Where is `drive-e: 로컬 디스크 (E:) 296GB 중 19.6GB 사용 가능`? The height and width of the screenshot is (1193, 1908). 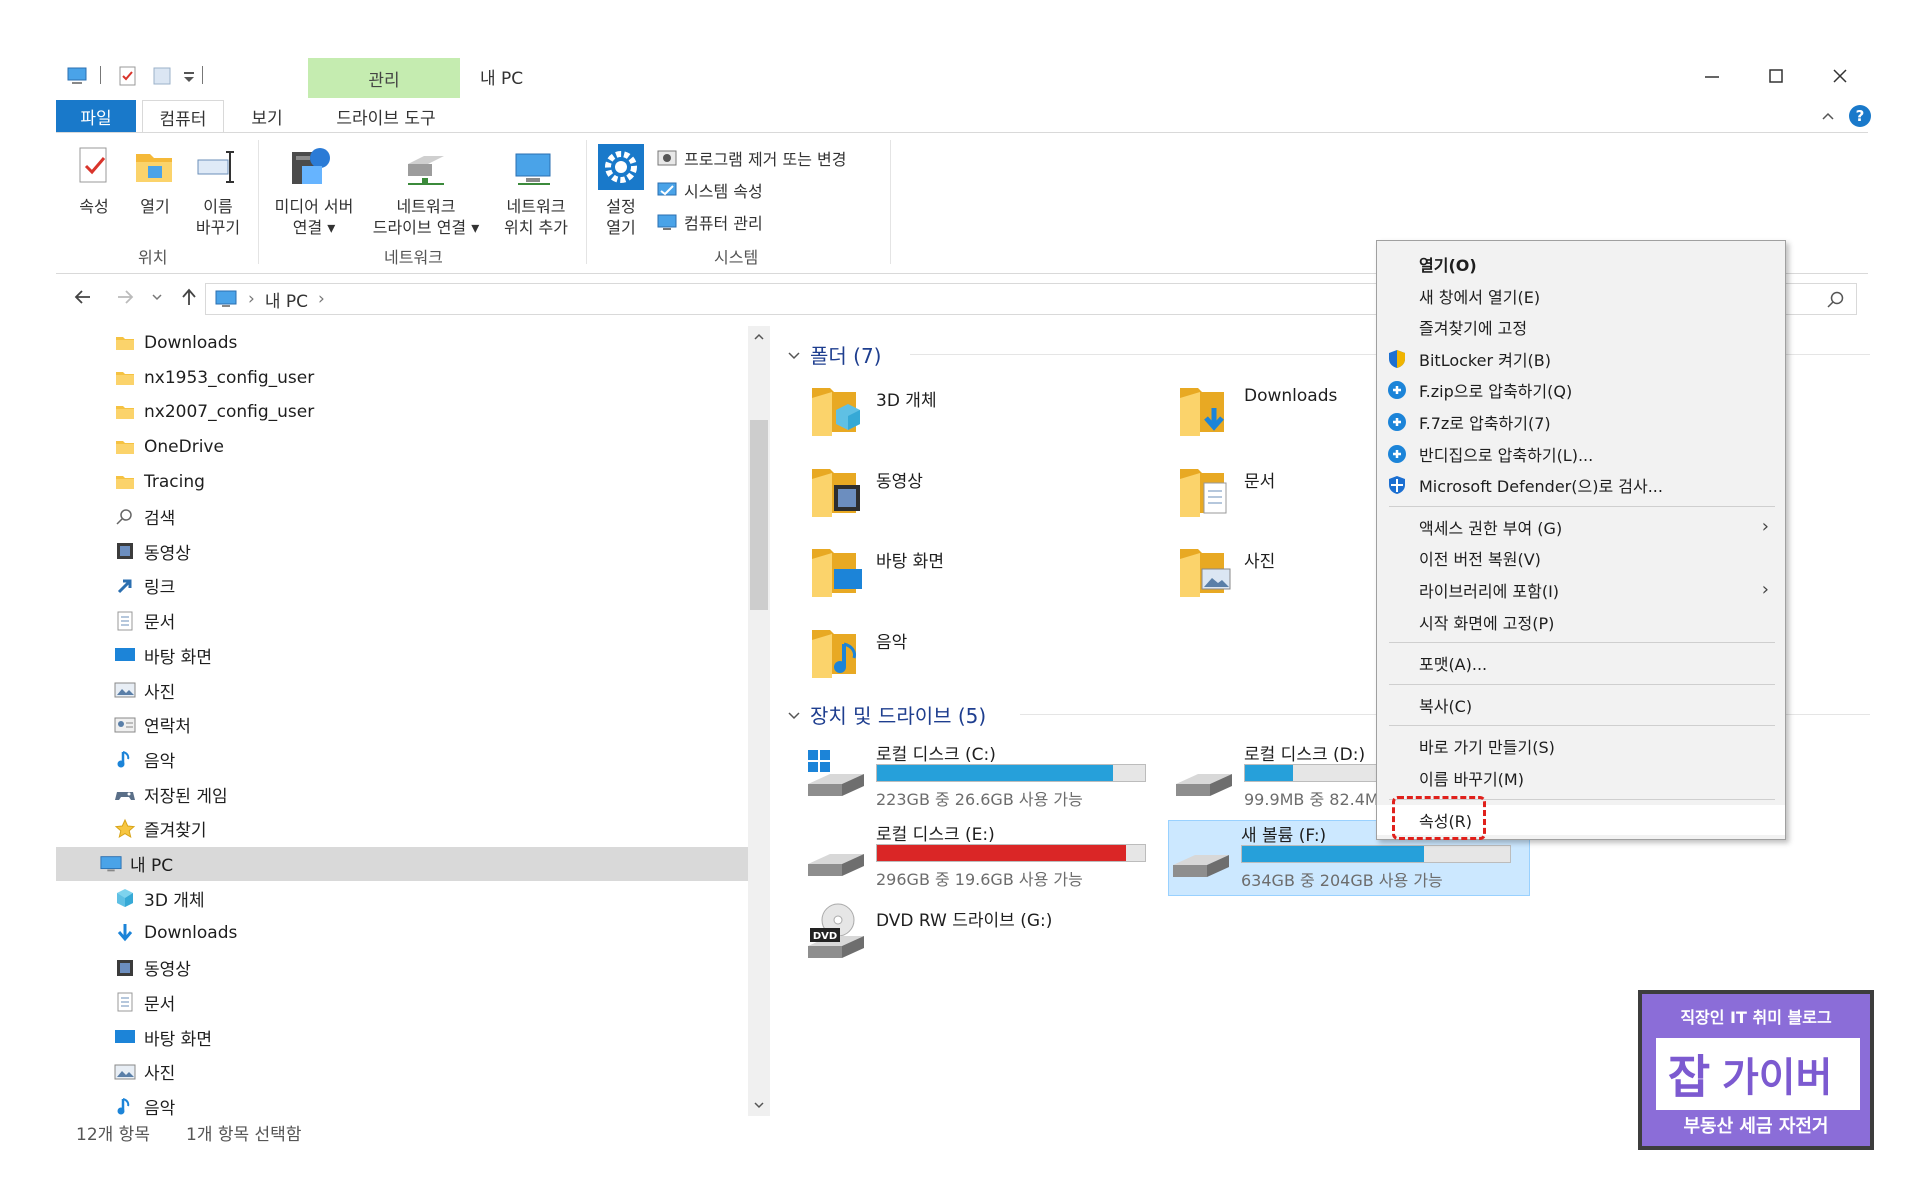 drive-e: 로컬 디스크 (E:) 296GB 중 19.6GB 사용 가능 is located at coordinates (975, 855).